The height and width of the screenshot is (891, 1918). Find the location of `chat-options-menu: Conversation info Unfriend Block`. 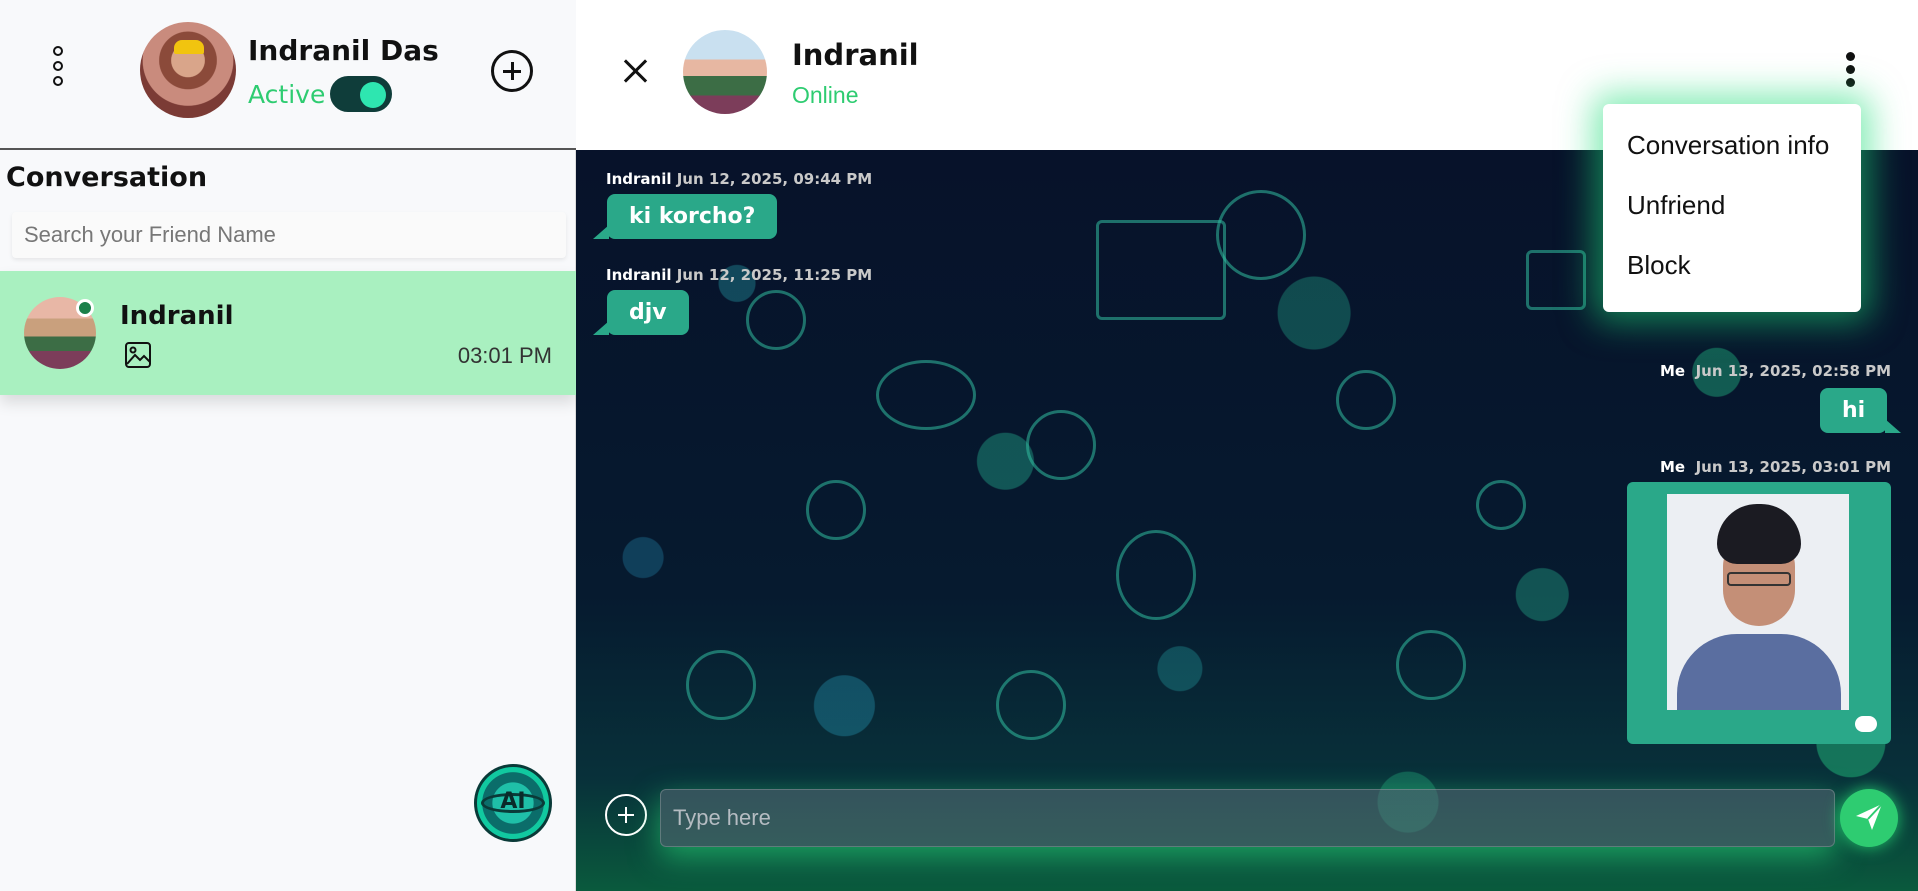

chat-options-menu: Conversation info Unfriend Block is located at coordinates (1732, 208).